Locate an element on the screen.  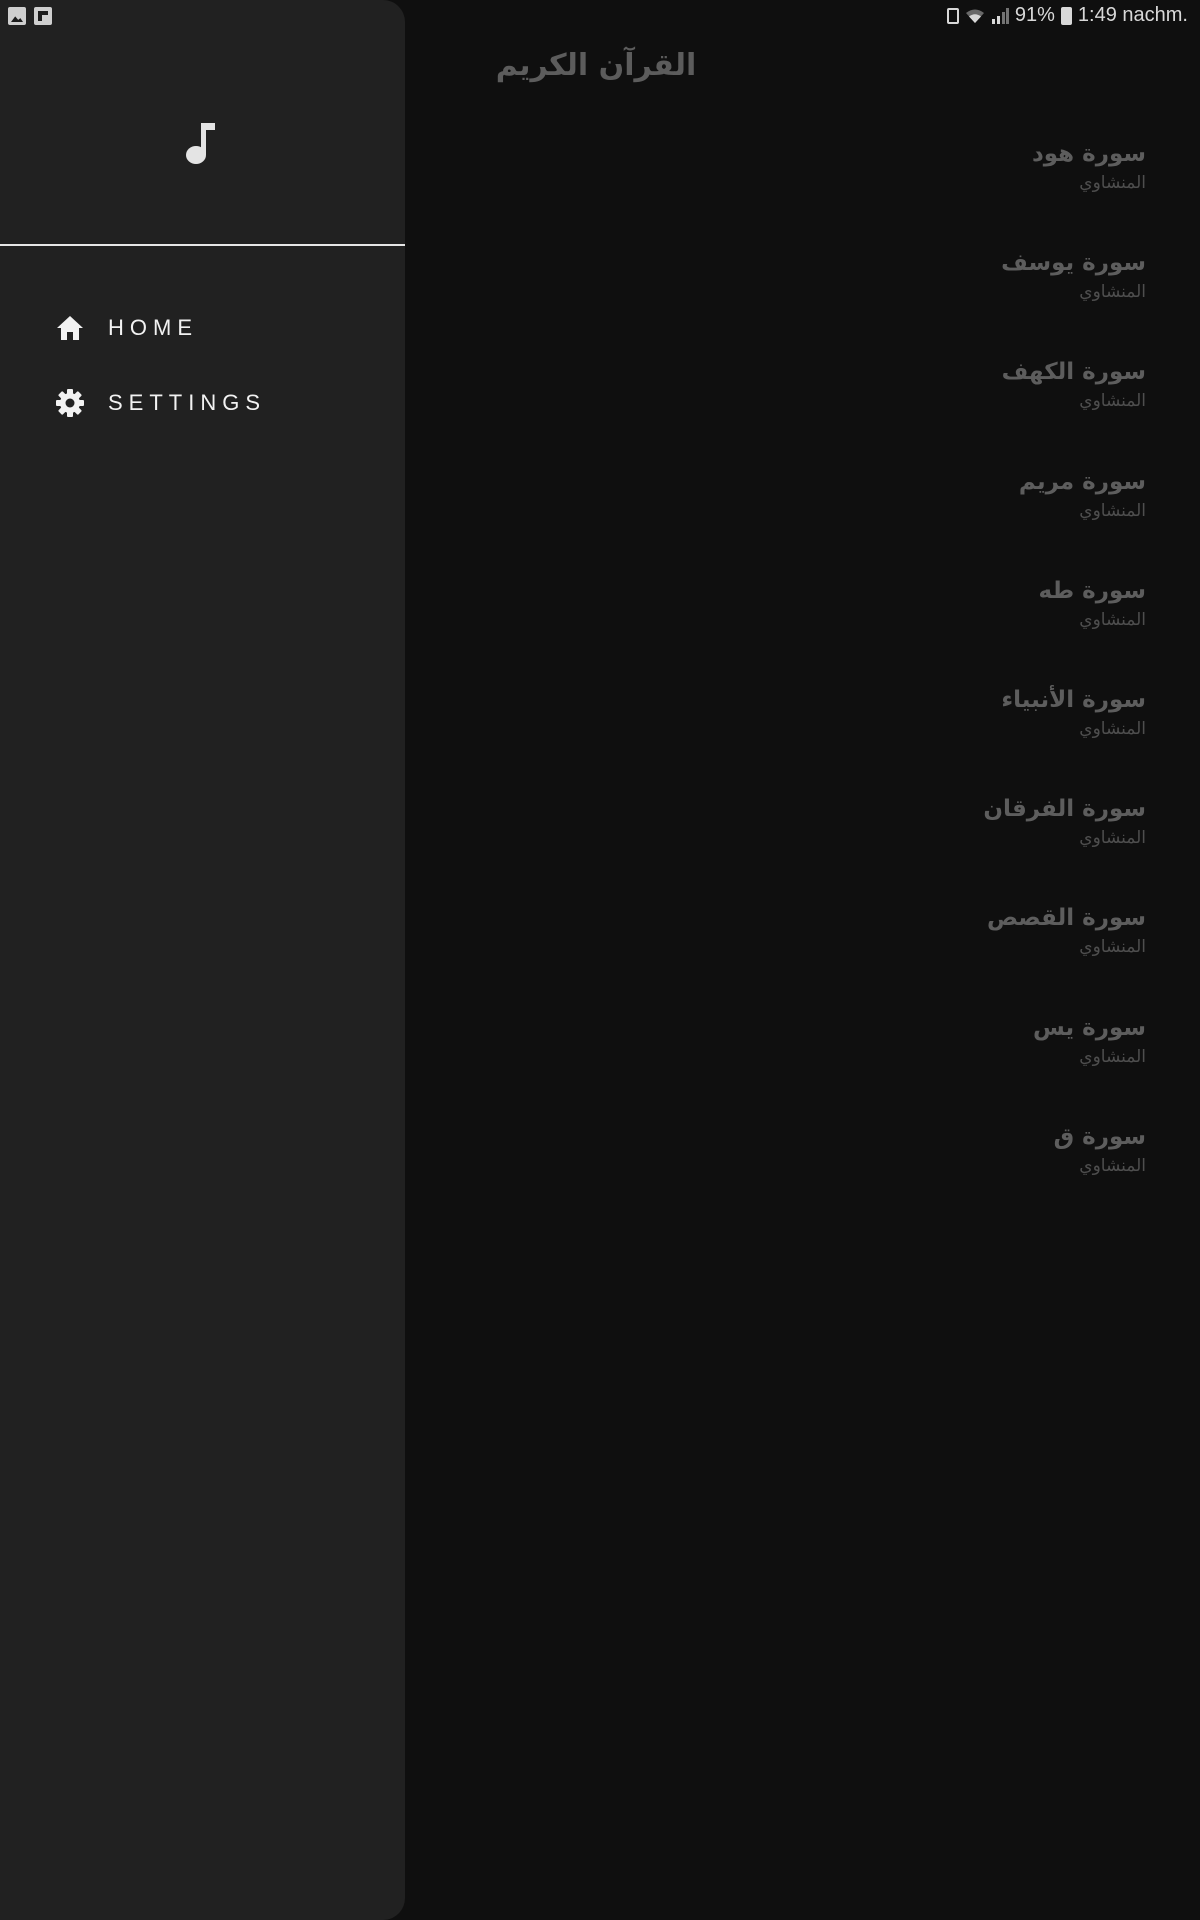
drawer-nav: HOME SETTINGS is located at coordinates (202, 365).